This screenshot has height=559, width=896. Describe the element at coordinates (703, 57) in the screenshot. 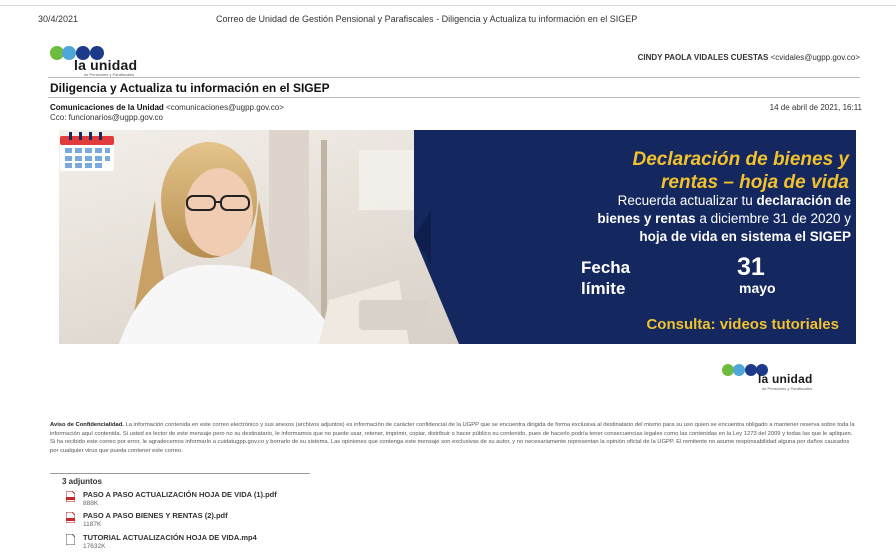

I see `account-name: CINDY PAOLA VIDALES CUESTAS` at that location.